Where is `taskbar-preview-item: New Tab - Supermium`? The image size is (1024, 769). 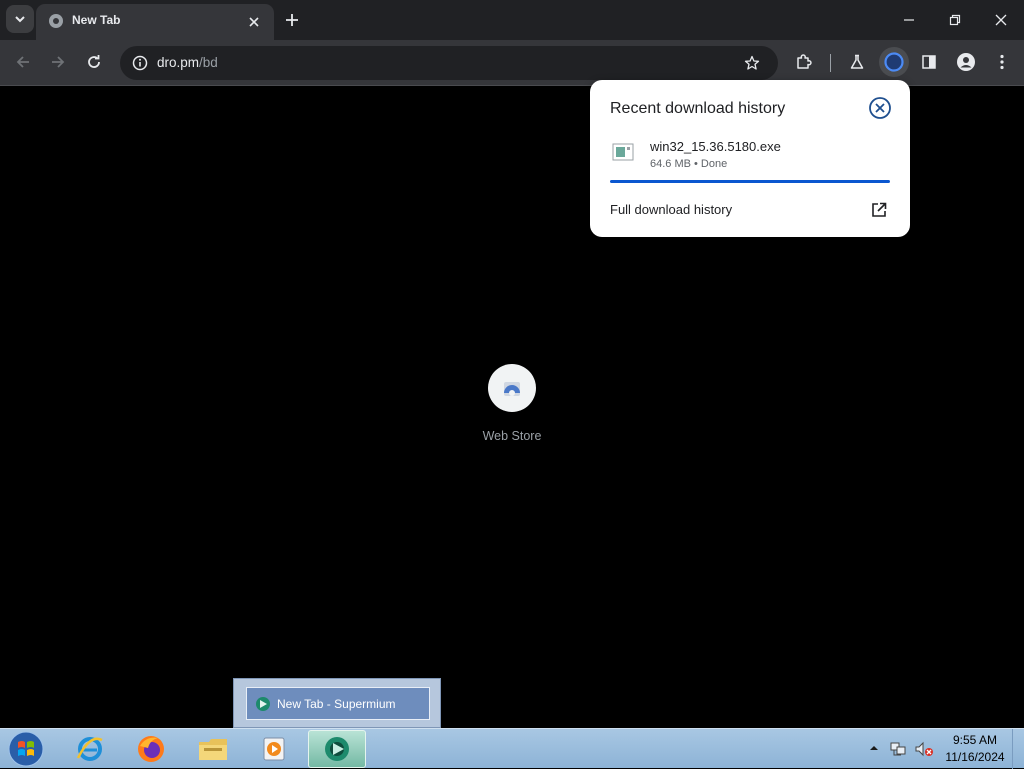 taskbar-preview-item: New Tab - Supermium is located at coordinates (338, 703).